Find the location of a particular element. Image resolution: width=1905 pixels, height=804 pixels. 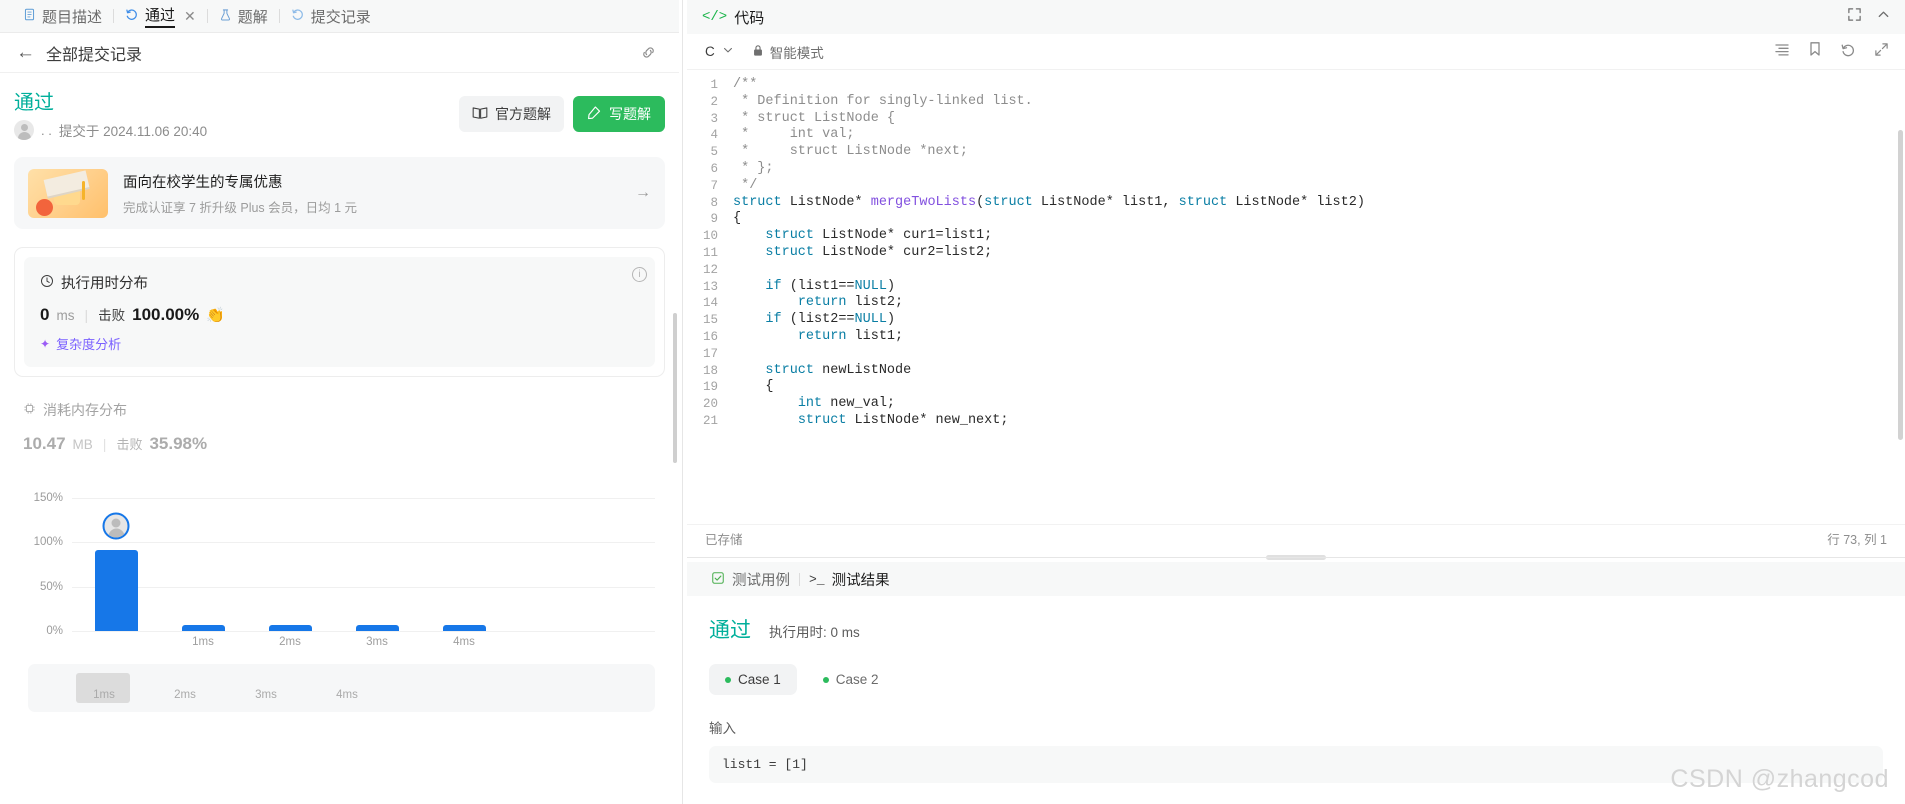

flask-icon is located at coordinates (225, 16).